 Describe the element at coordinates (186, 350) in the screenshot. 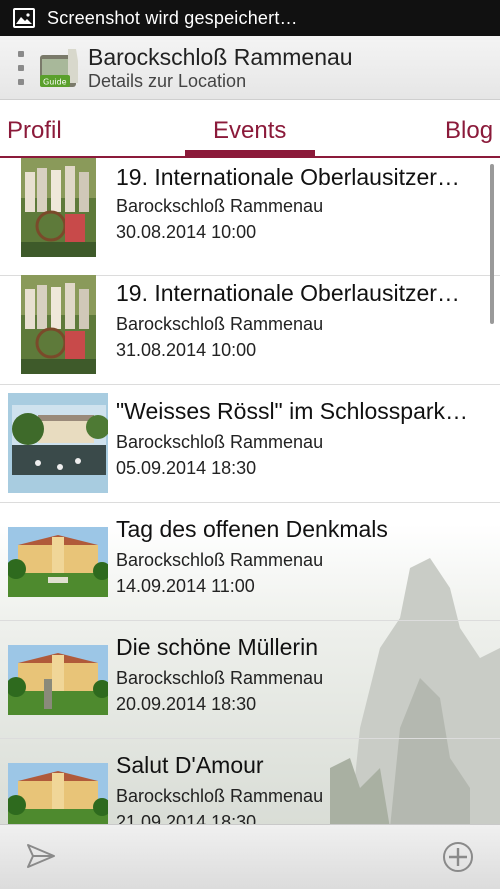

I see `event-date: 31.08.2014 10:00` at that location.